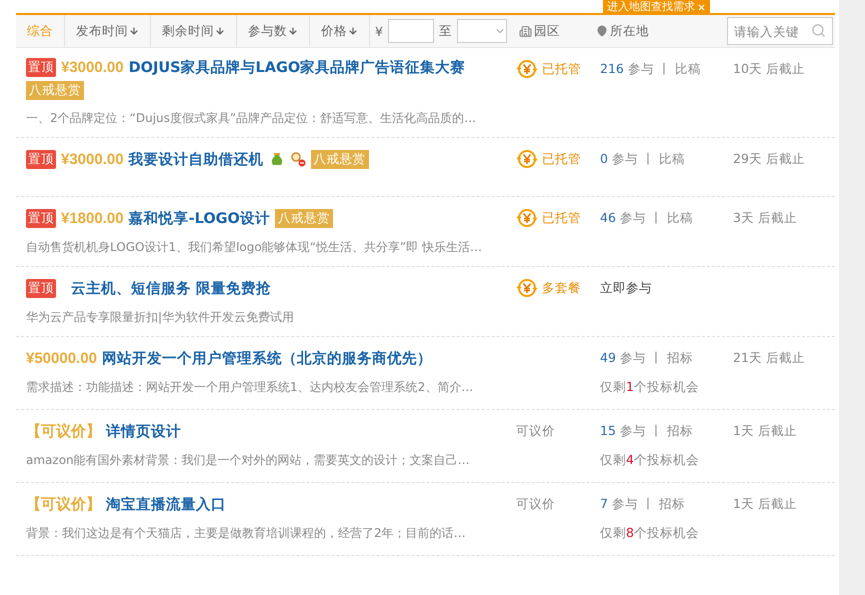 Image resolution: width=865 pixels, height=595 pixels. I want to click on max-price-select, so click(481, 31).